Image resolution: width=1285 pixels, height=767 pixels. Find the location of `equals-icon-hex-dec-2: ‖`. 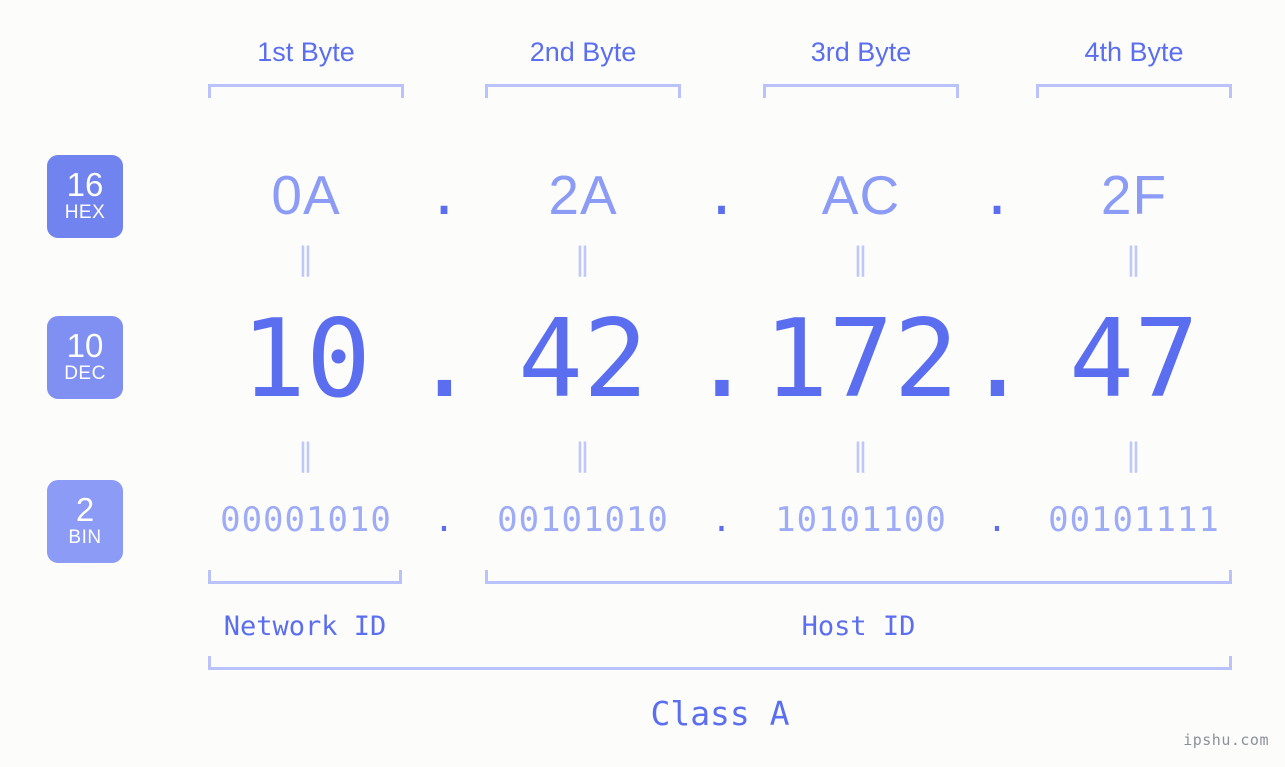

equals-icon-hex-dec-2: ‖ is located at coordinates (583, 259).